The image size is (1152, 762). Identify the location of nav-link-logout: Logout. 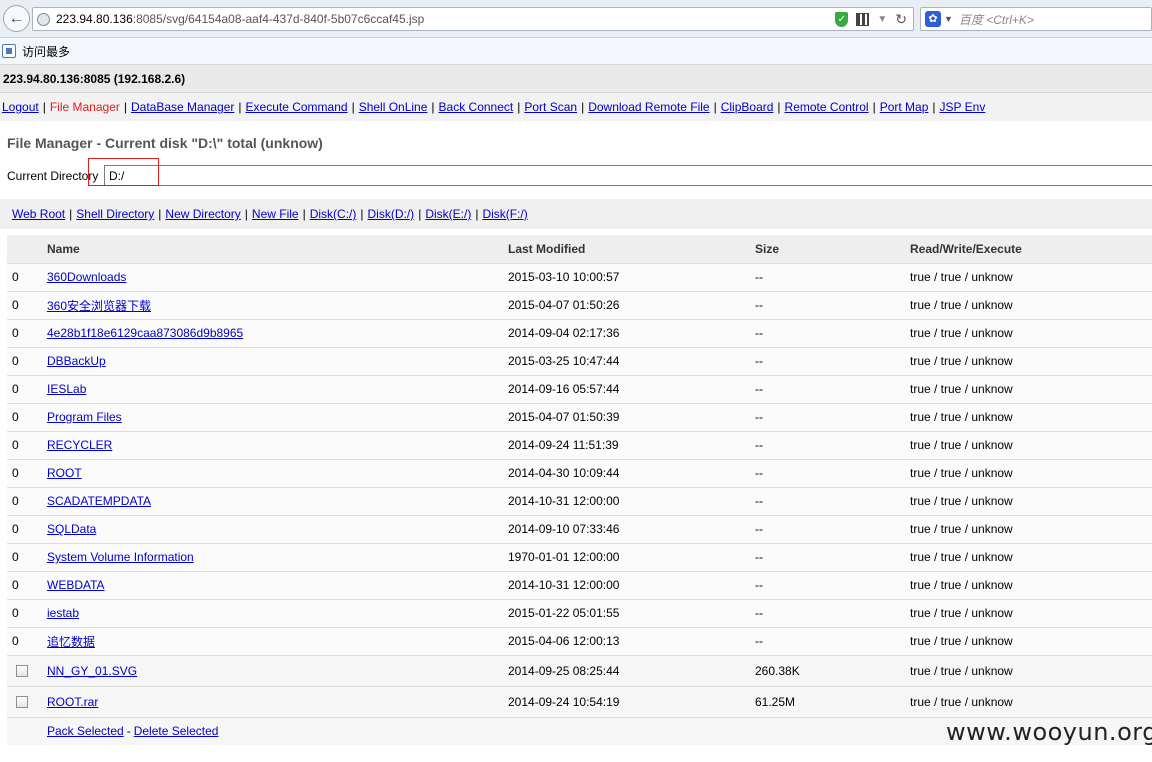
(20, 107).